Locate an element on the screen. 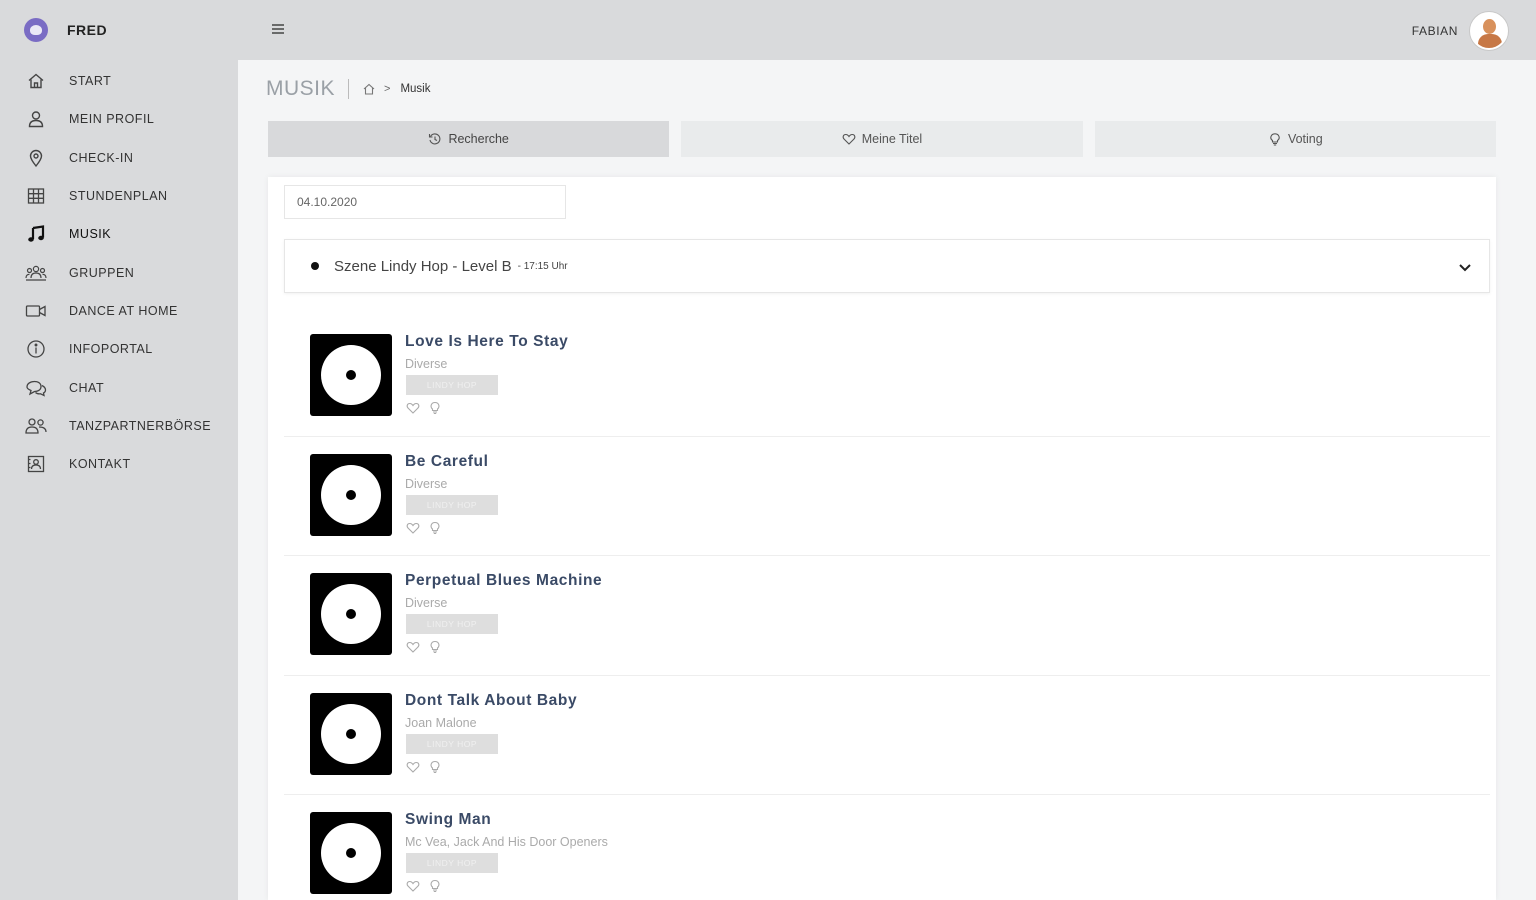 The image size is (1536, 900). breadcrumb-current: Musik is located at coordinates (415, 89).